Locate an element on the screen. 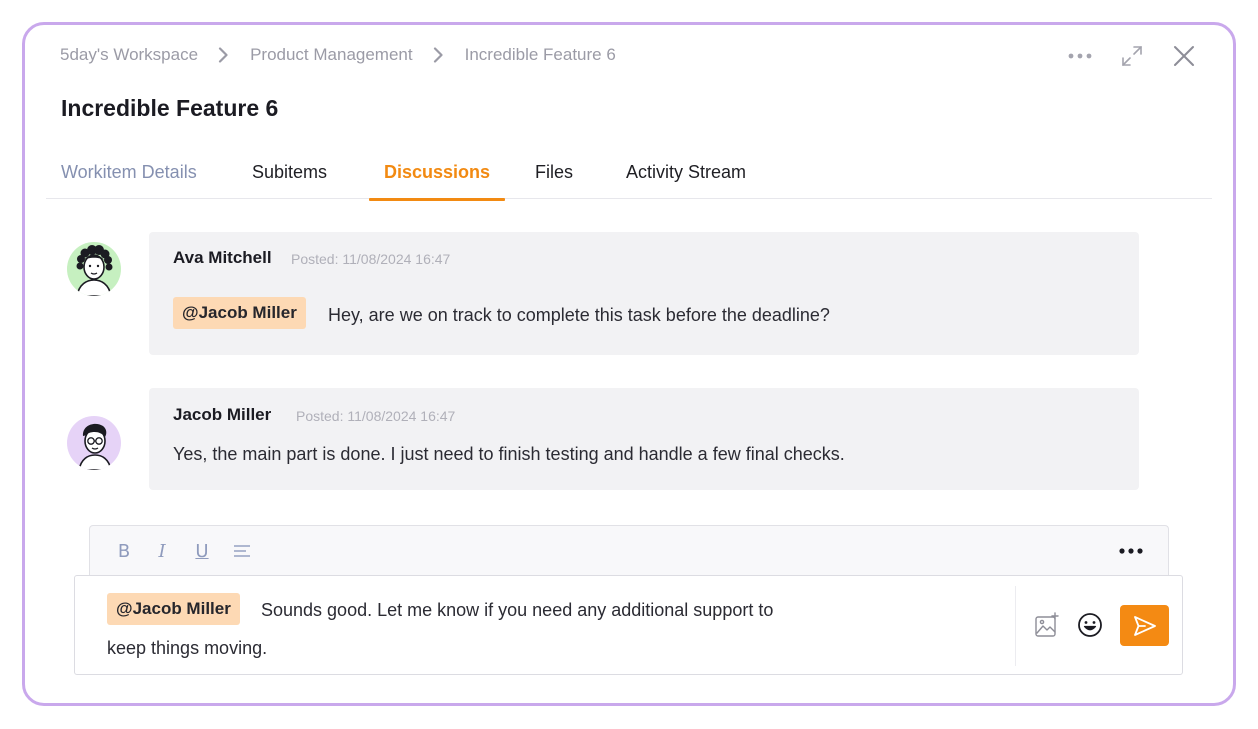 This screenshot has width=1258, height=729. italic-button: I is located at coordinates (162, 551).